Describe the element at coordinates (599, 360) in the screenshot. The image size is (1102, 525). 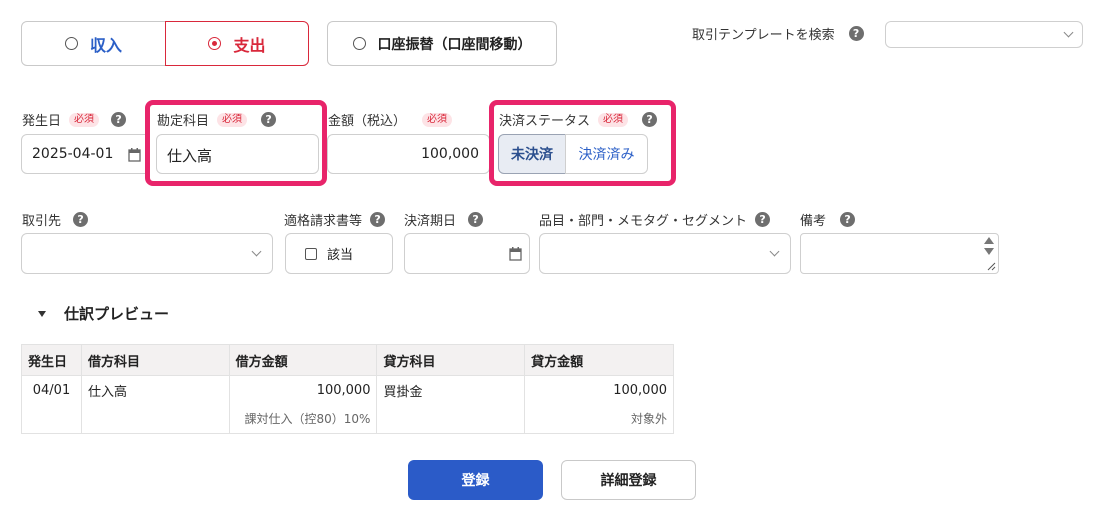
I see `column-header: 貸方金額` at that location.